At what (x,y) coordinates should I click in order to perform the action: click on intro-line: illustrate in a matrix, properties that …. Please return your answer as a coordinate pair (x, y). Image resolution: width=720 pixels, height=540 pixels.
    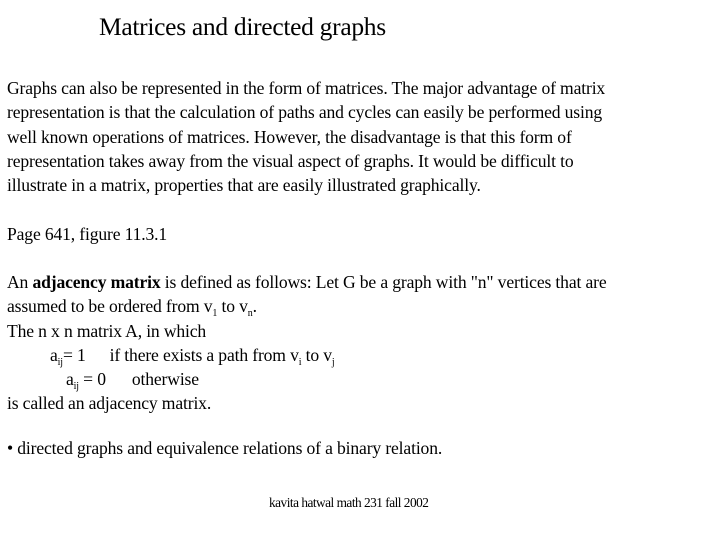
    Looking at the image, I should click on (244, 185).